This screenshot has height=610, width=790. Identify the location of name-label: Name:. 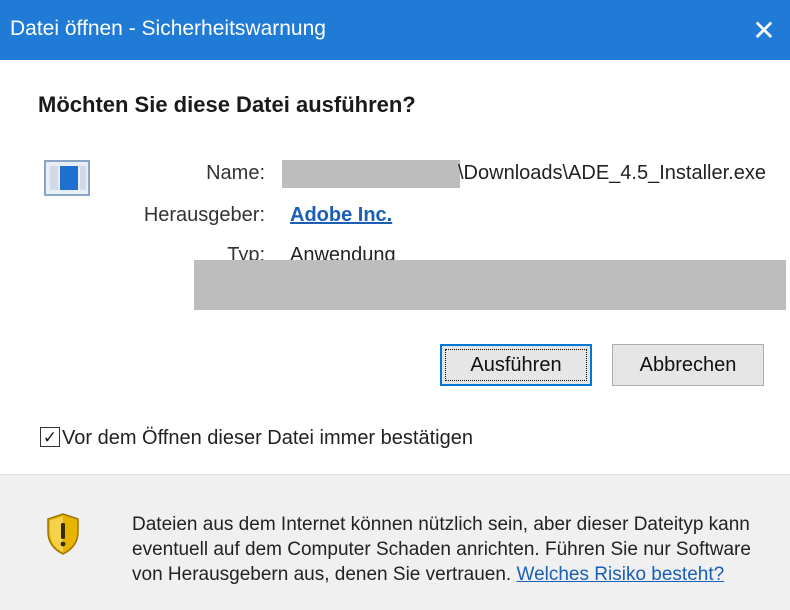
(235, 173).